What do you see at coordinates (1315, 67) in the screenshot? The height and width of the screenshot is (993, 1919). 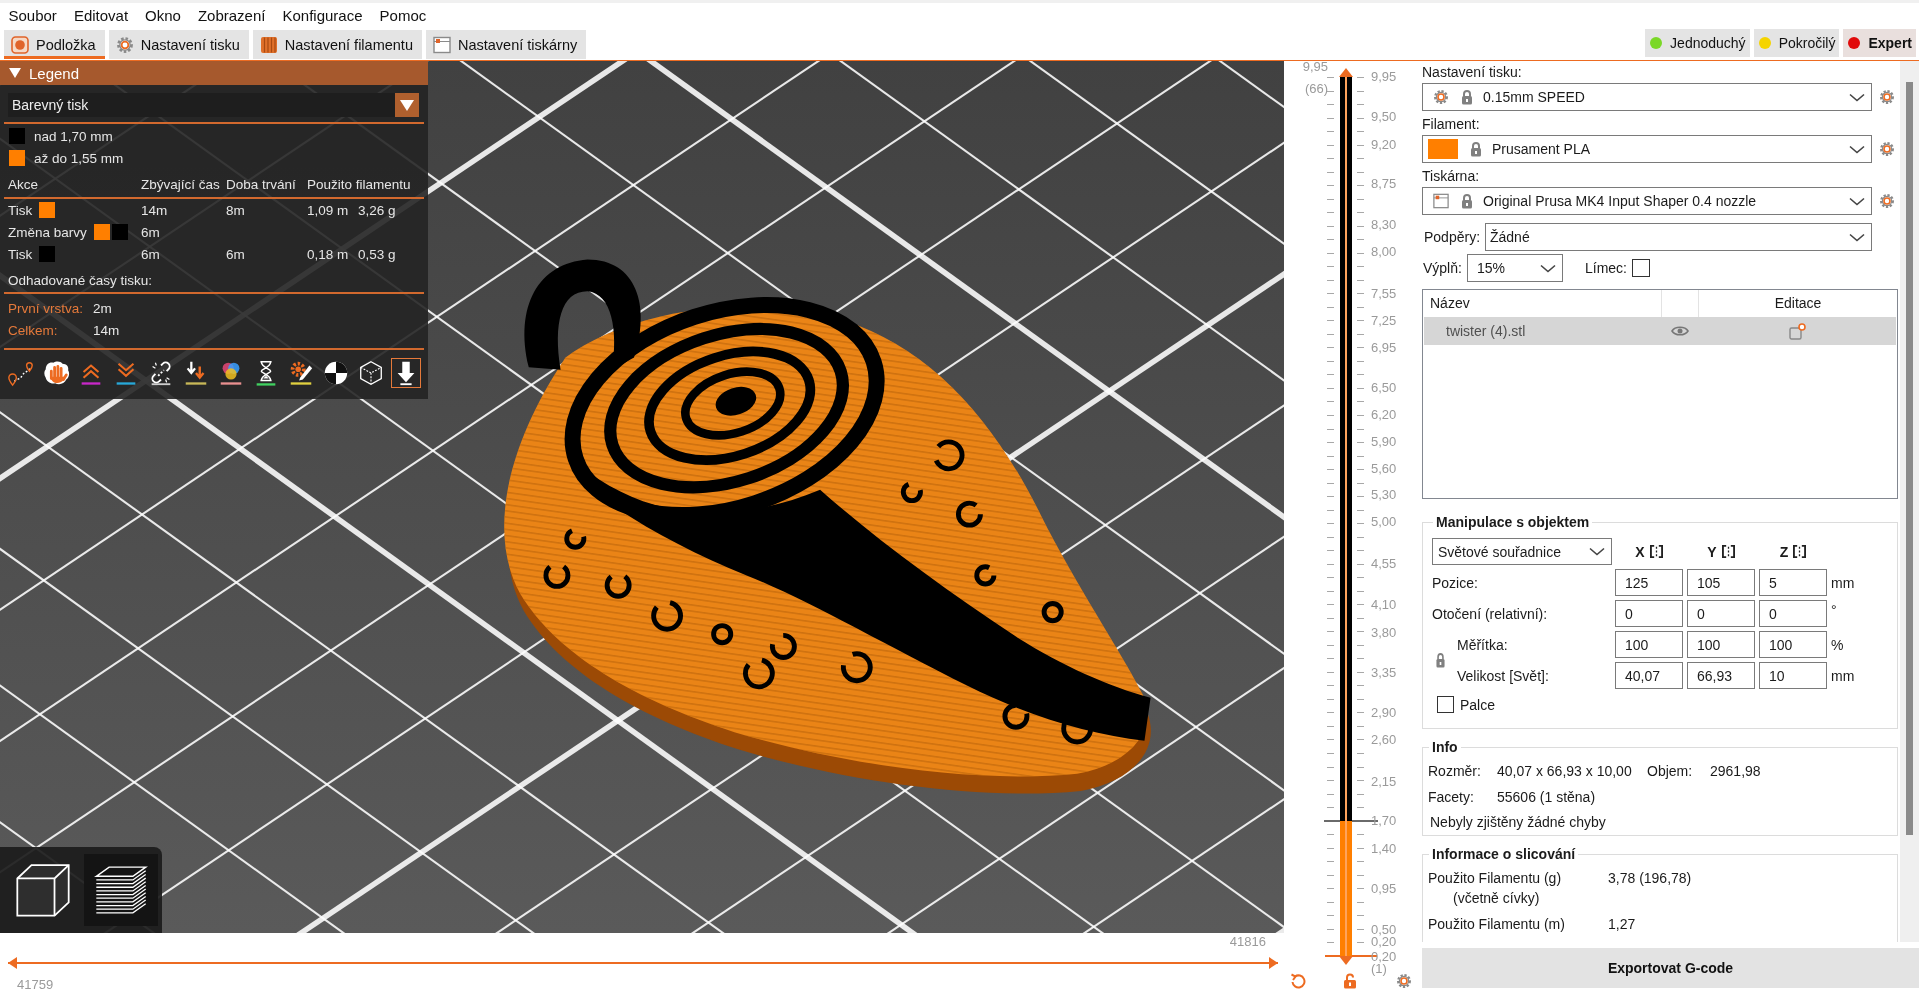 I see `thumb-value: 9,95` at bounding box center [1315, 67].